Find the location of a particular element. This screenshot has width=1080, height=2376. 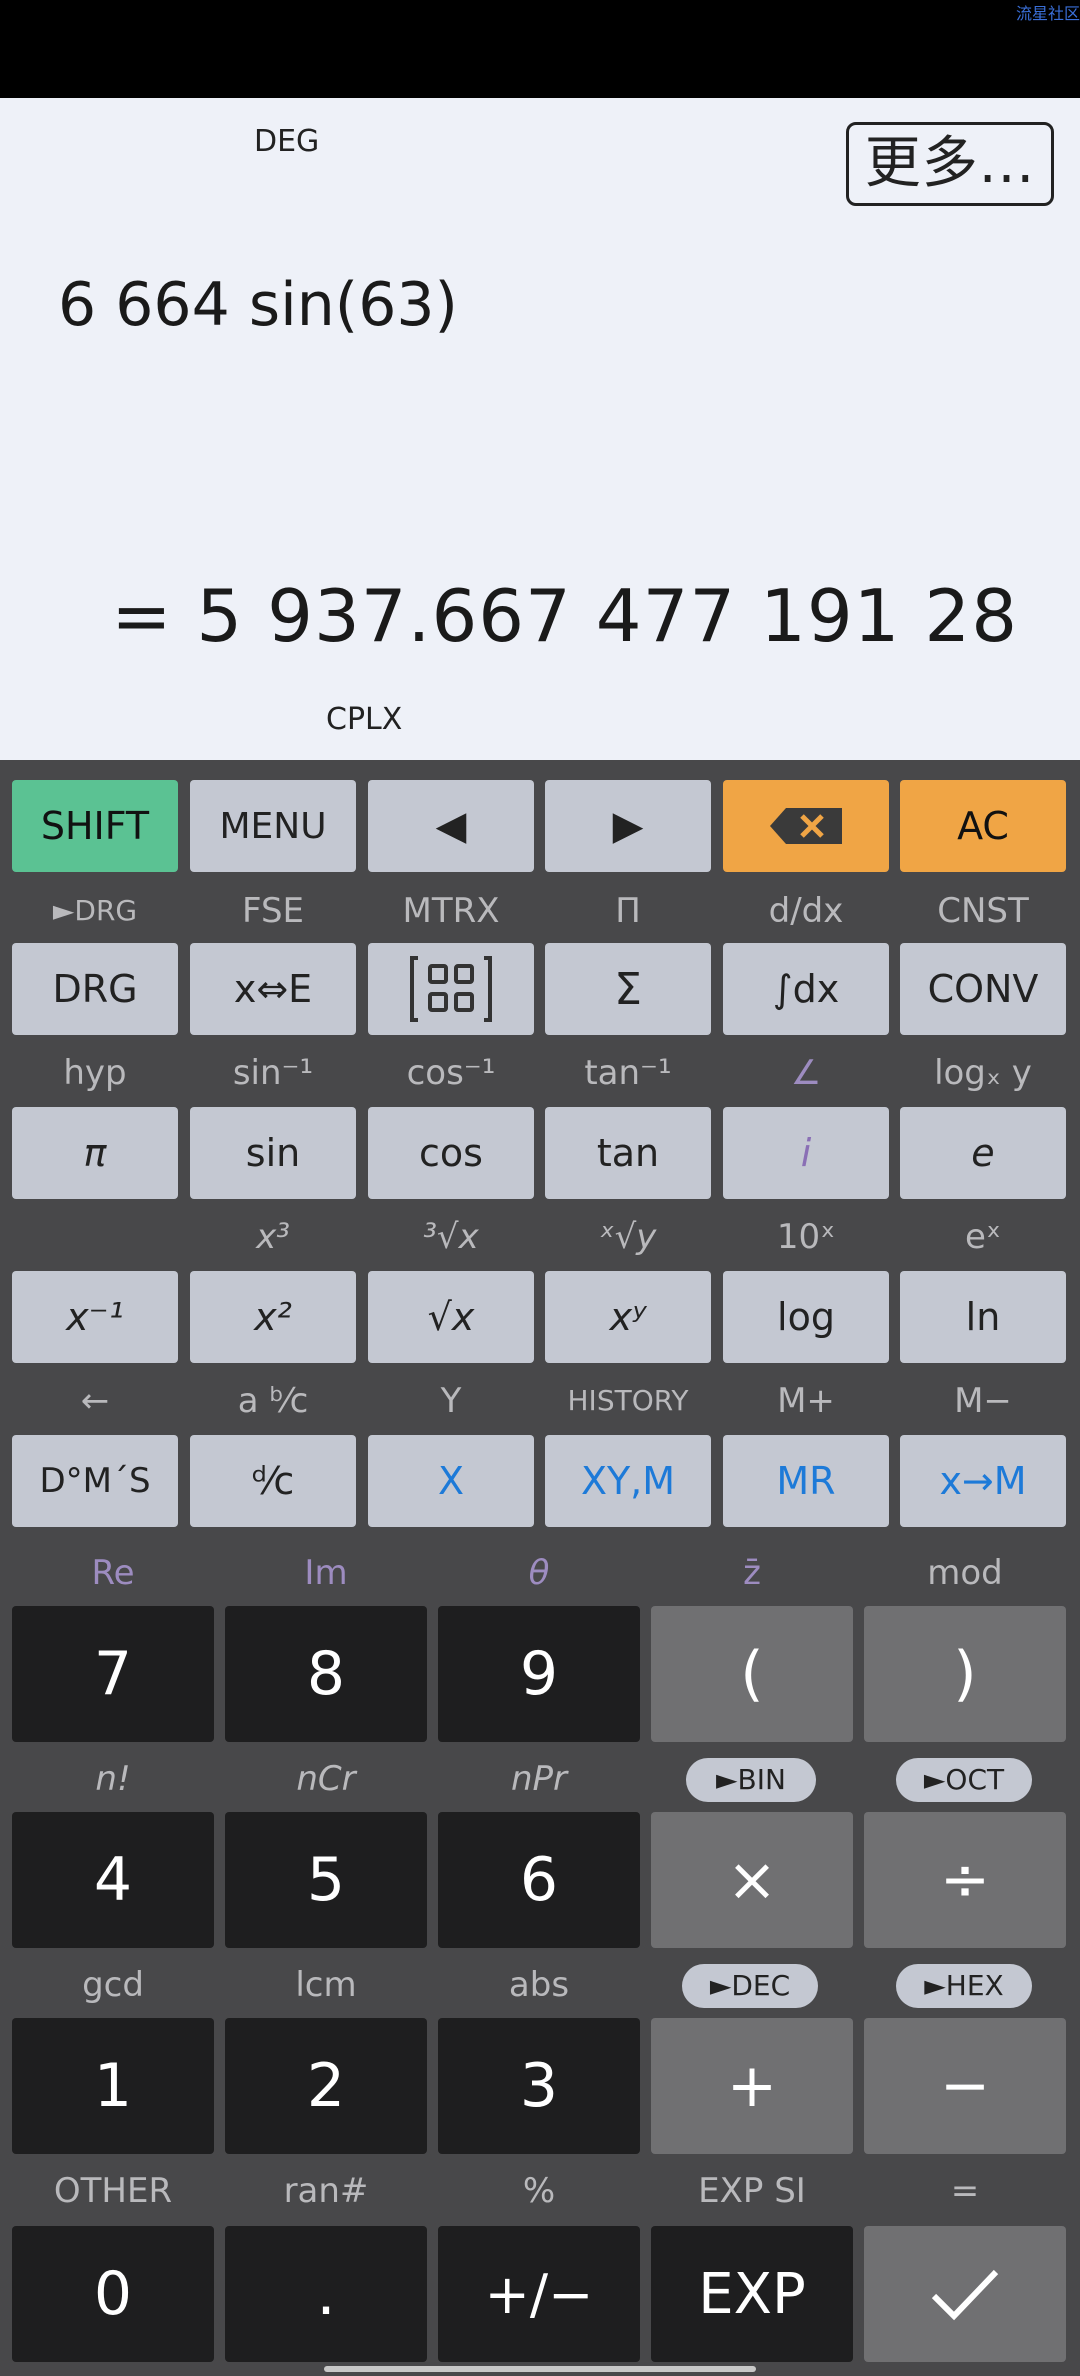

label-conjugate: z̄ is located at coordinates (752, 1573).